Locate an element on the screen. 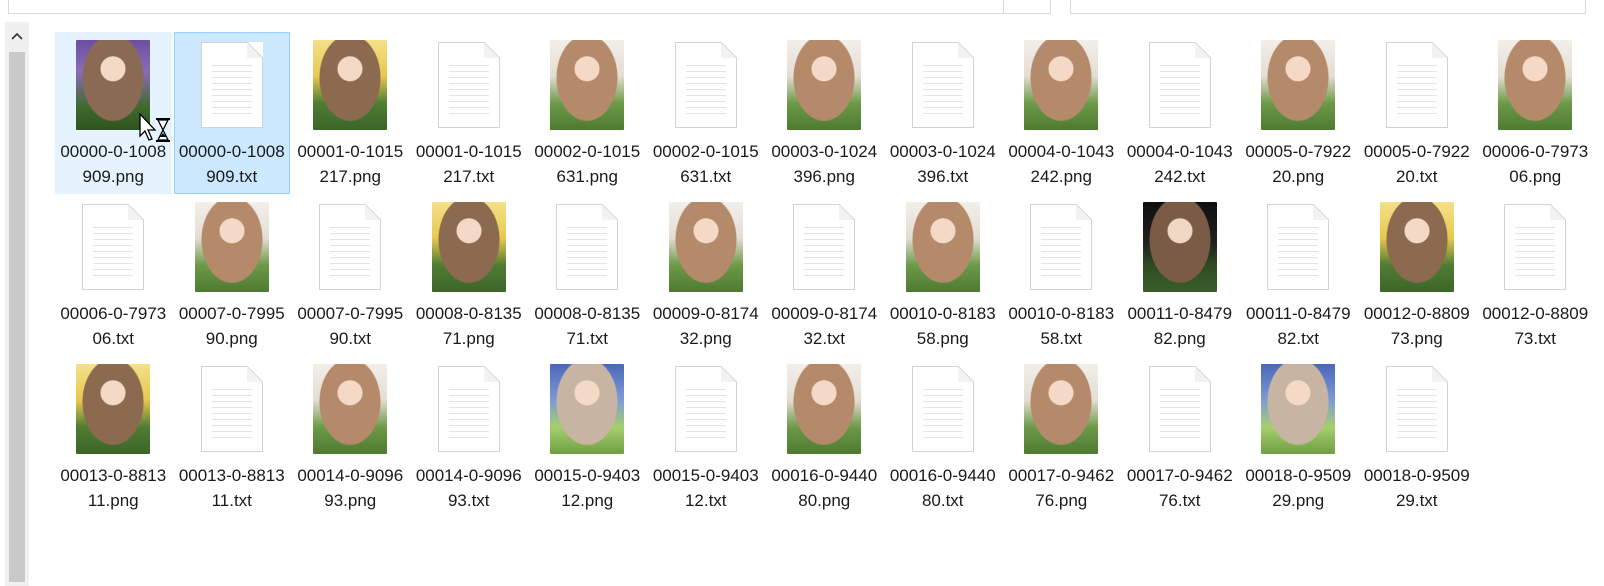 This screenshot has width=1604, height=586. file-item-image: 00013-0-881311.png is located at coordinates (113, 437).